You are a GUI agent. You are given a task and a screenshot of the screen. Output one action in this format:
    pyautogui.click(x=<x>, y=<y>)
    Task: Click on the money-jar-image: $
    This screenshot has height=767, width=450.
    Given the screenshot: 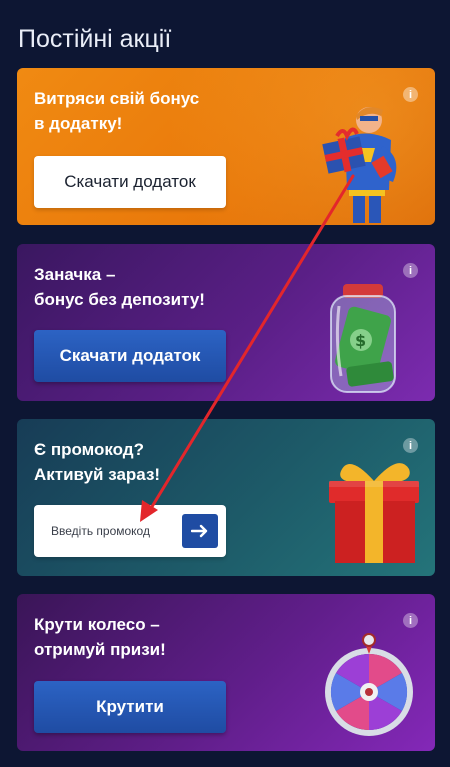 What is the action you would take?
    pyautogui.click(x=363, y=338)
    